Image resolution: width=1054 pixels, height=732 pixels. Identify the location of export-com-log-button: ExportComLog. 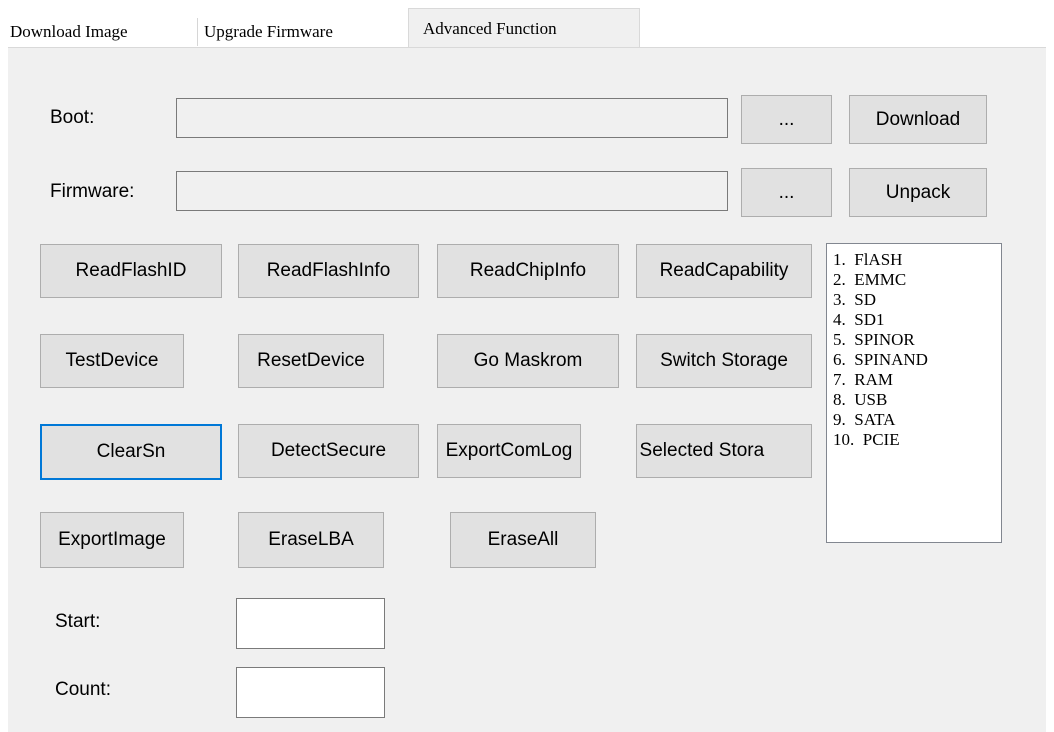
(509, 451).